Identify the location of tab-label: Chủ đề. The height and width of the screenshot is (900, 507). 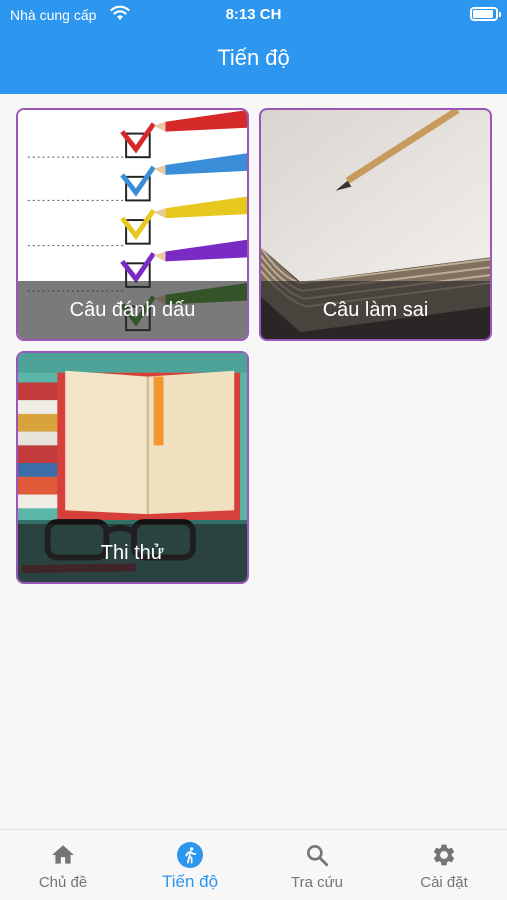
(63, 882).